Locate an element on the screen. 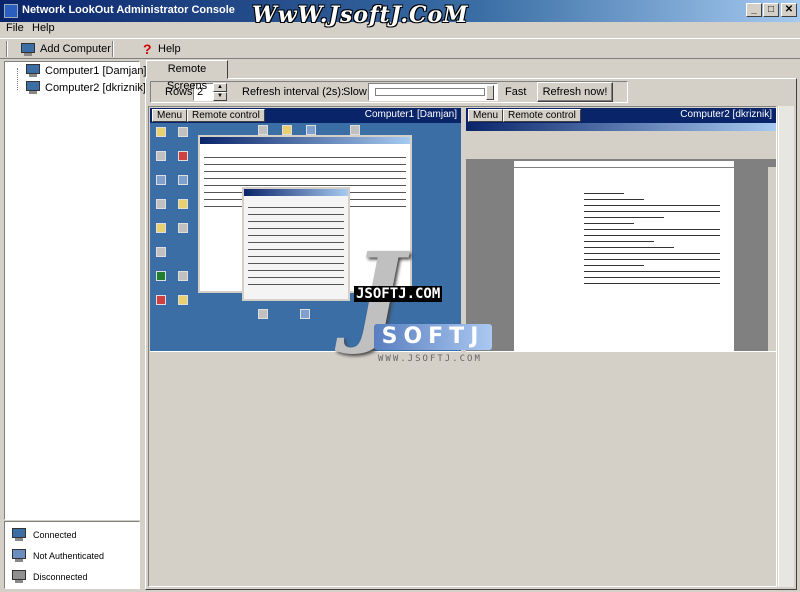 The image size is (800, 592). menu-file: File is located at coordinates (15, 28).